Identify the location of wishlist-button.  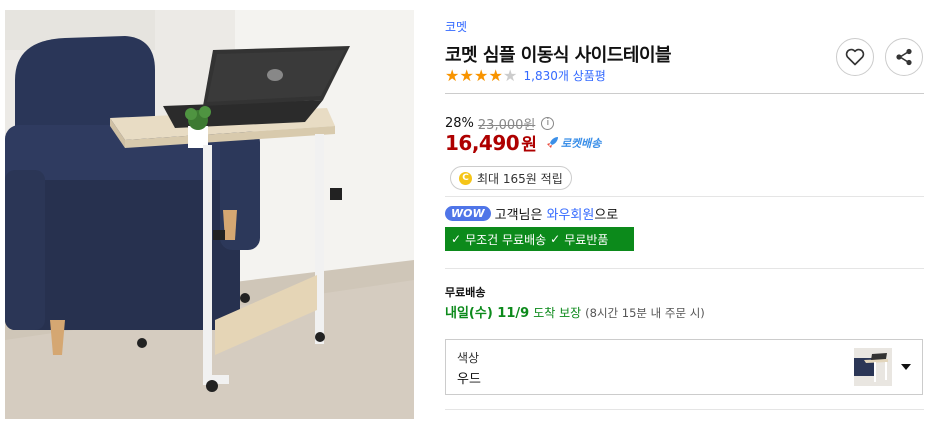
(855, 57).